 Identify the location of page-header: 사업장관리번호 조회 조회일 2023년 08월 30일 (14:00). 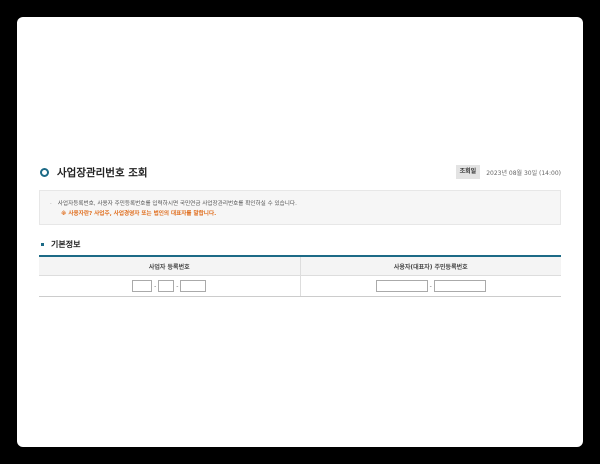
(300, 174).